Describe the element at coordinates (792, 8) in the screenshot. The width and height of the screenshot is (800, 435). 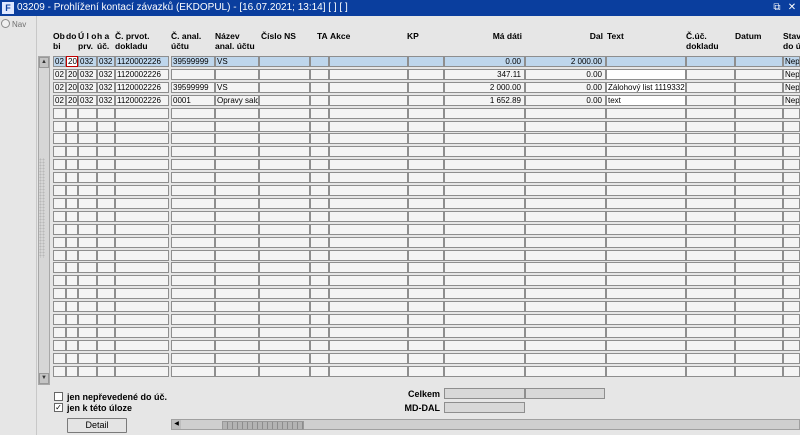
I see `close-icon: ✕` at that location.